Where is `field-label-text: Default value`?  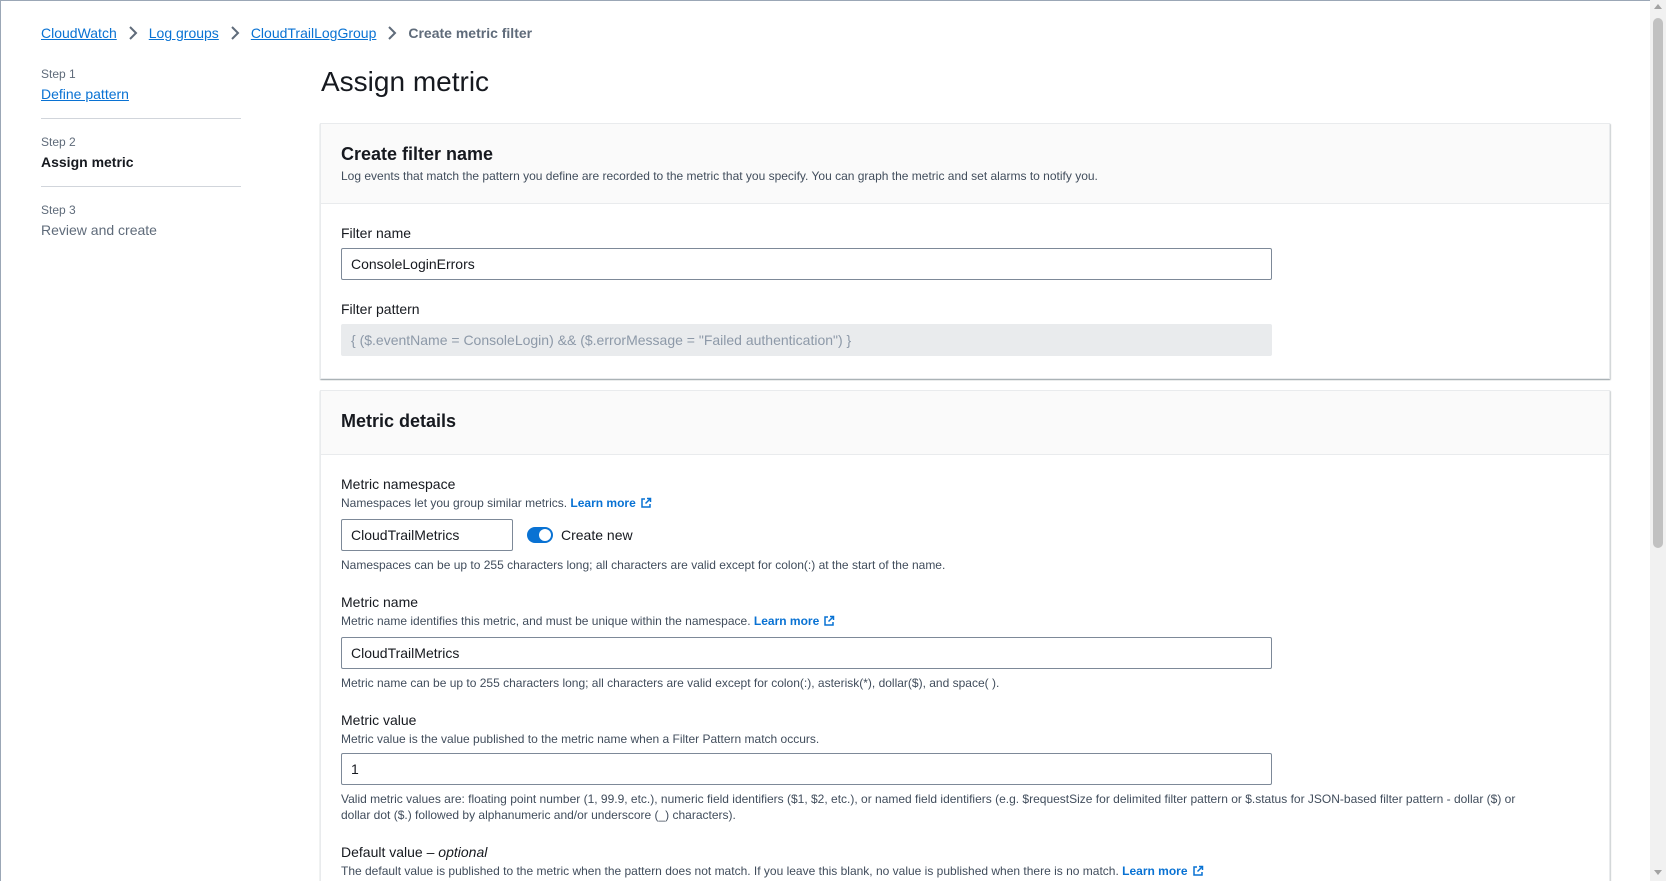 field-label-text: Default value is located at coordinates (382, 852).